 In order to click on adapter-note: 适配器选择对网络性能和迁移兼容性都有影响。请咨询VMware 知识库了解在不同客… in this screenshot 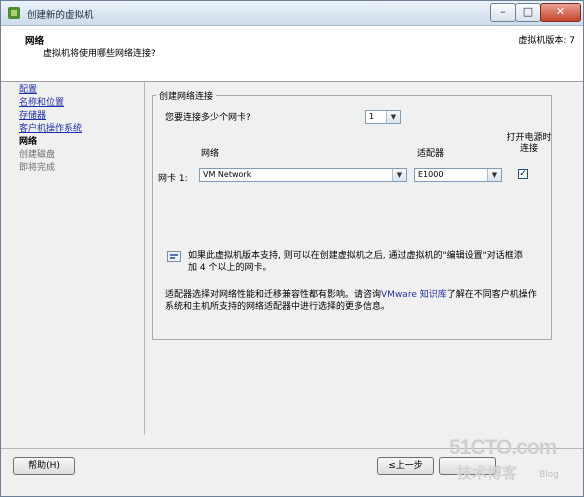, I will do `click(352, 301)`.